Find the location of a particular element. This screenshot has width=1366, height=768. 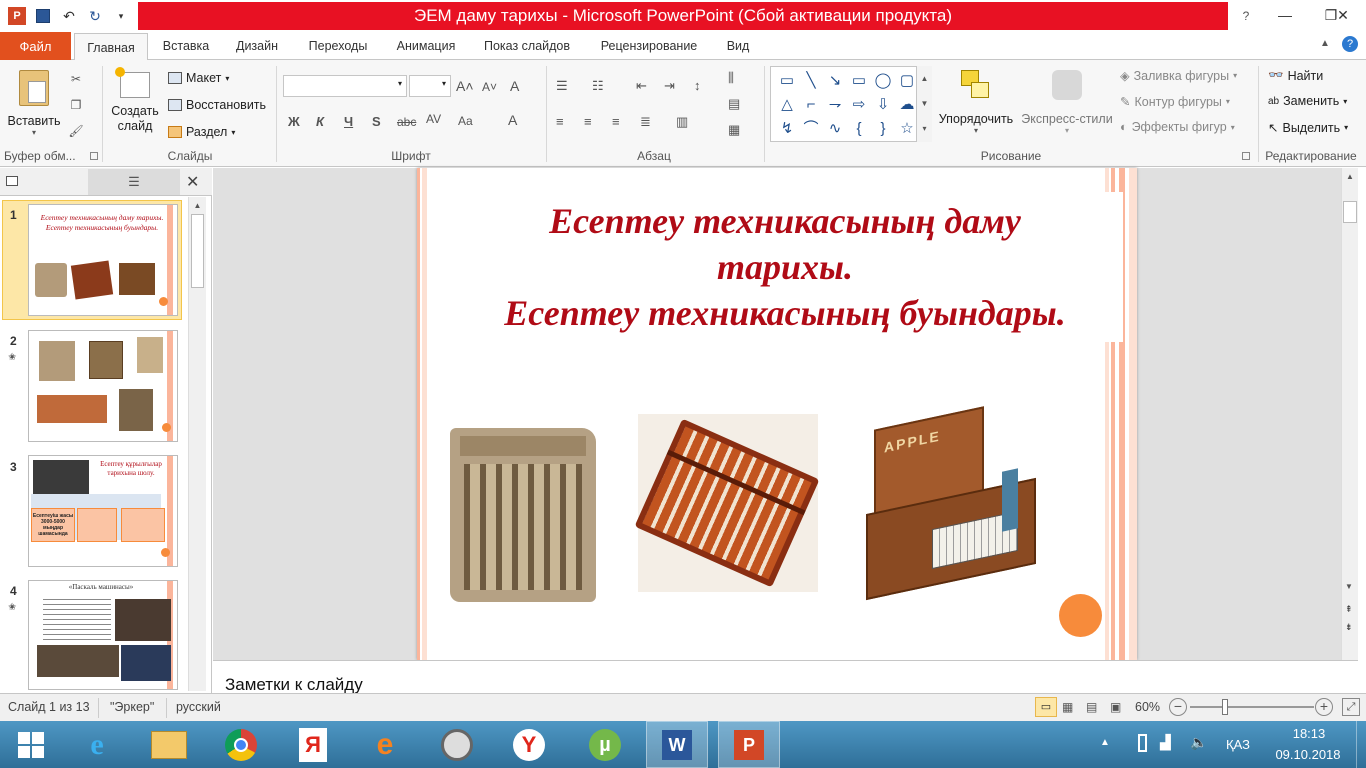

new-slide-button: Создать слайд is located at coordinates (135, 105).